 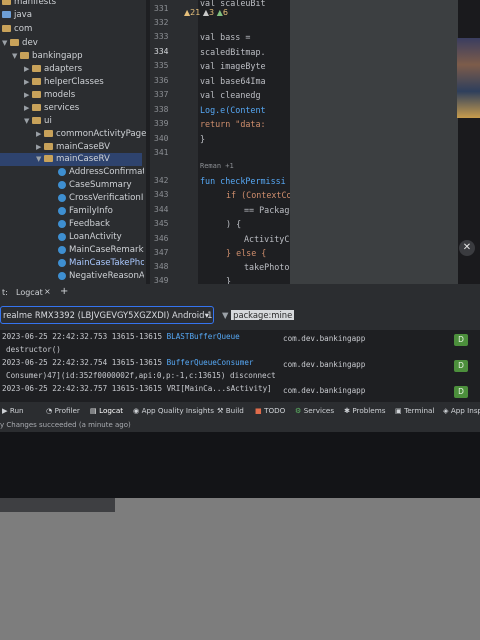 What do you see at coordinates (267, 210) in the screenshot?
I see `code-line: == Package` at bounding box center [267, 210].